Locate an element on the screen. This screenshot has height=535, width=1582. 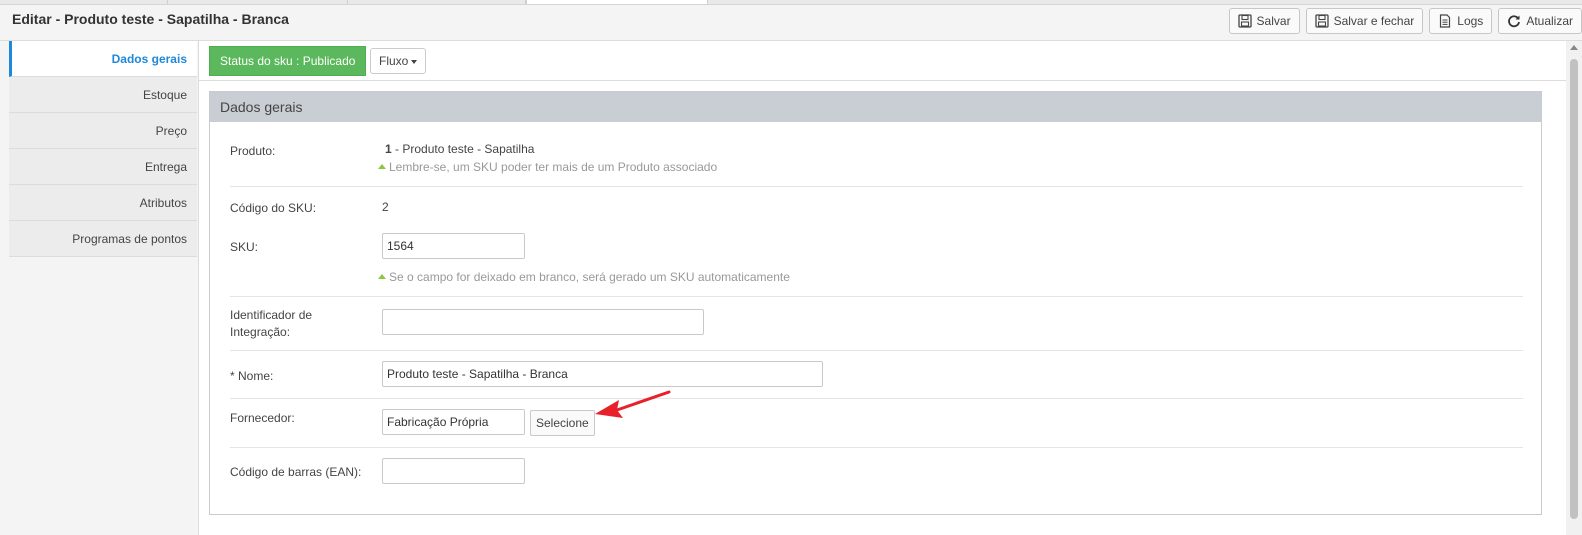
ean-input is located at coordinates (453, 471).